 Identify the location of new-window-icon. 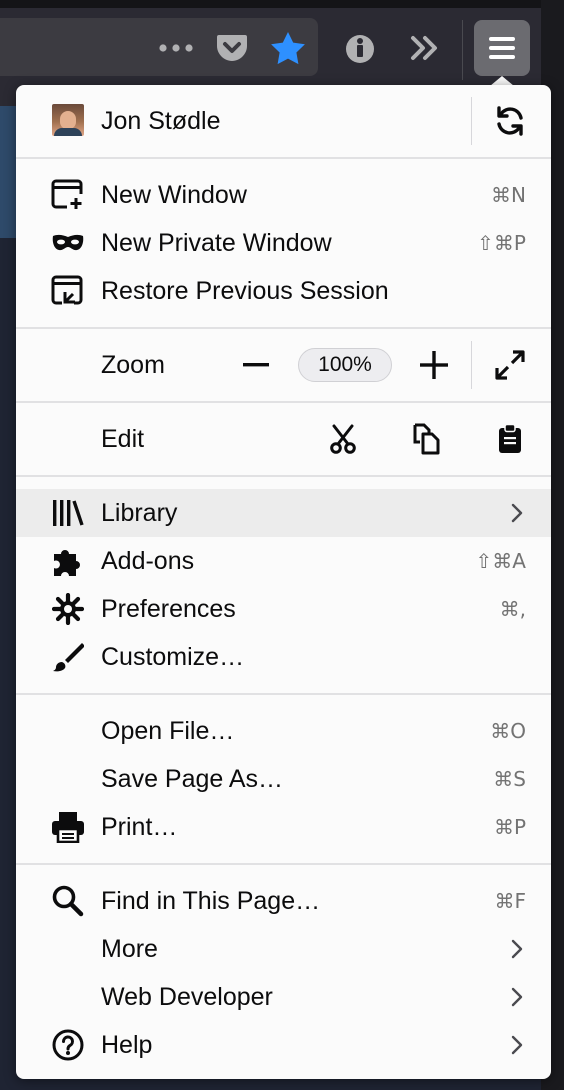
(68, 195).